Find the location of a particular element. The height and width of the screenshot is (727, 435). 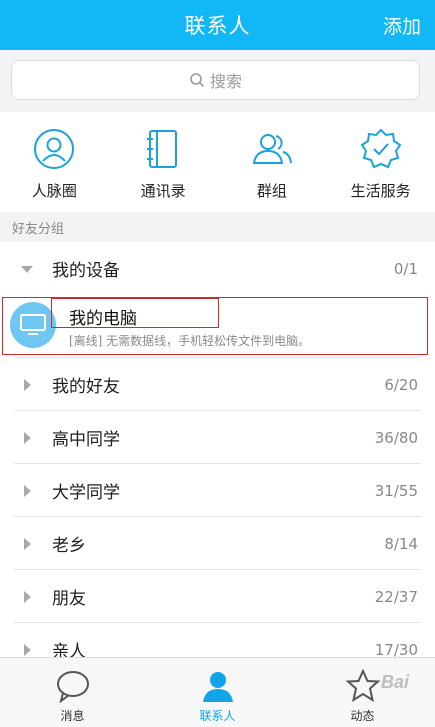

group-count: 17/30 is located at coordinates (396, 649).